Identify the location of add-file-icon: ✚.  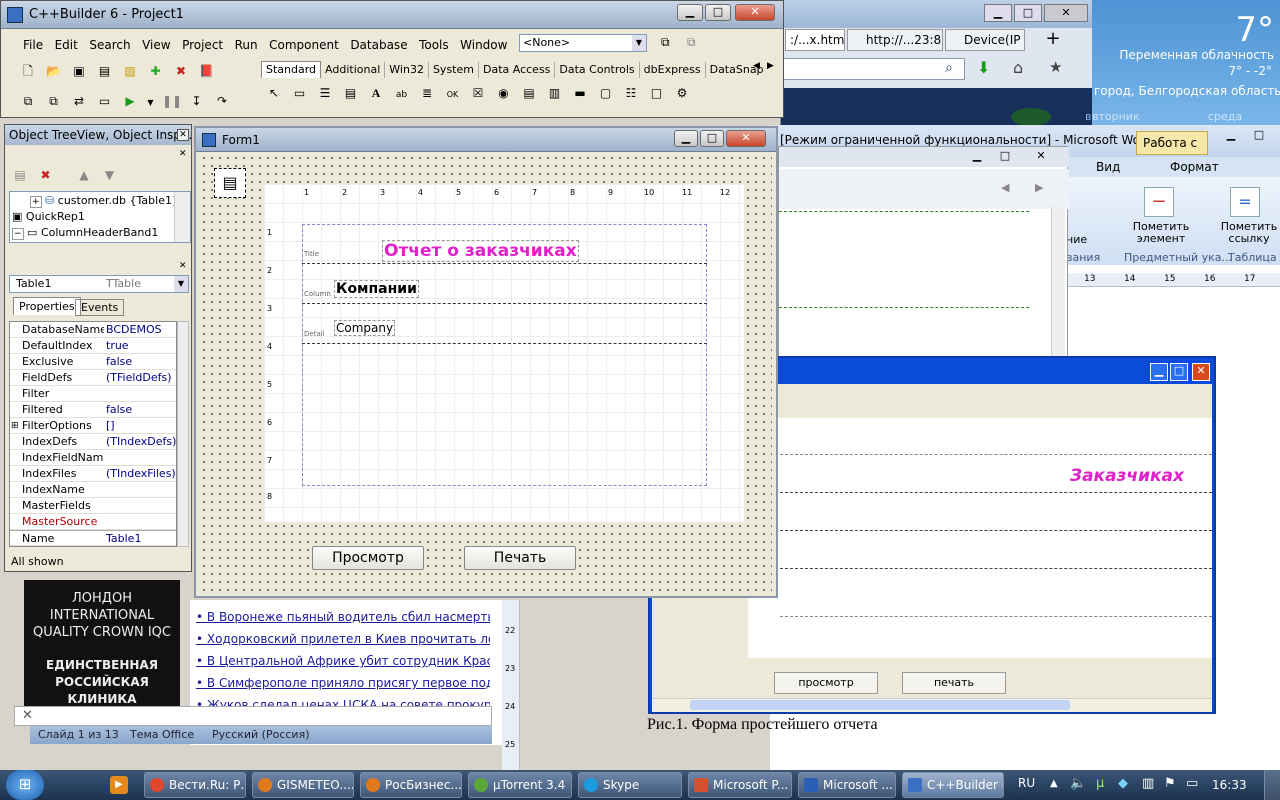
(156, 71).